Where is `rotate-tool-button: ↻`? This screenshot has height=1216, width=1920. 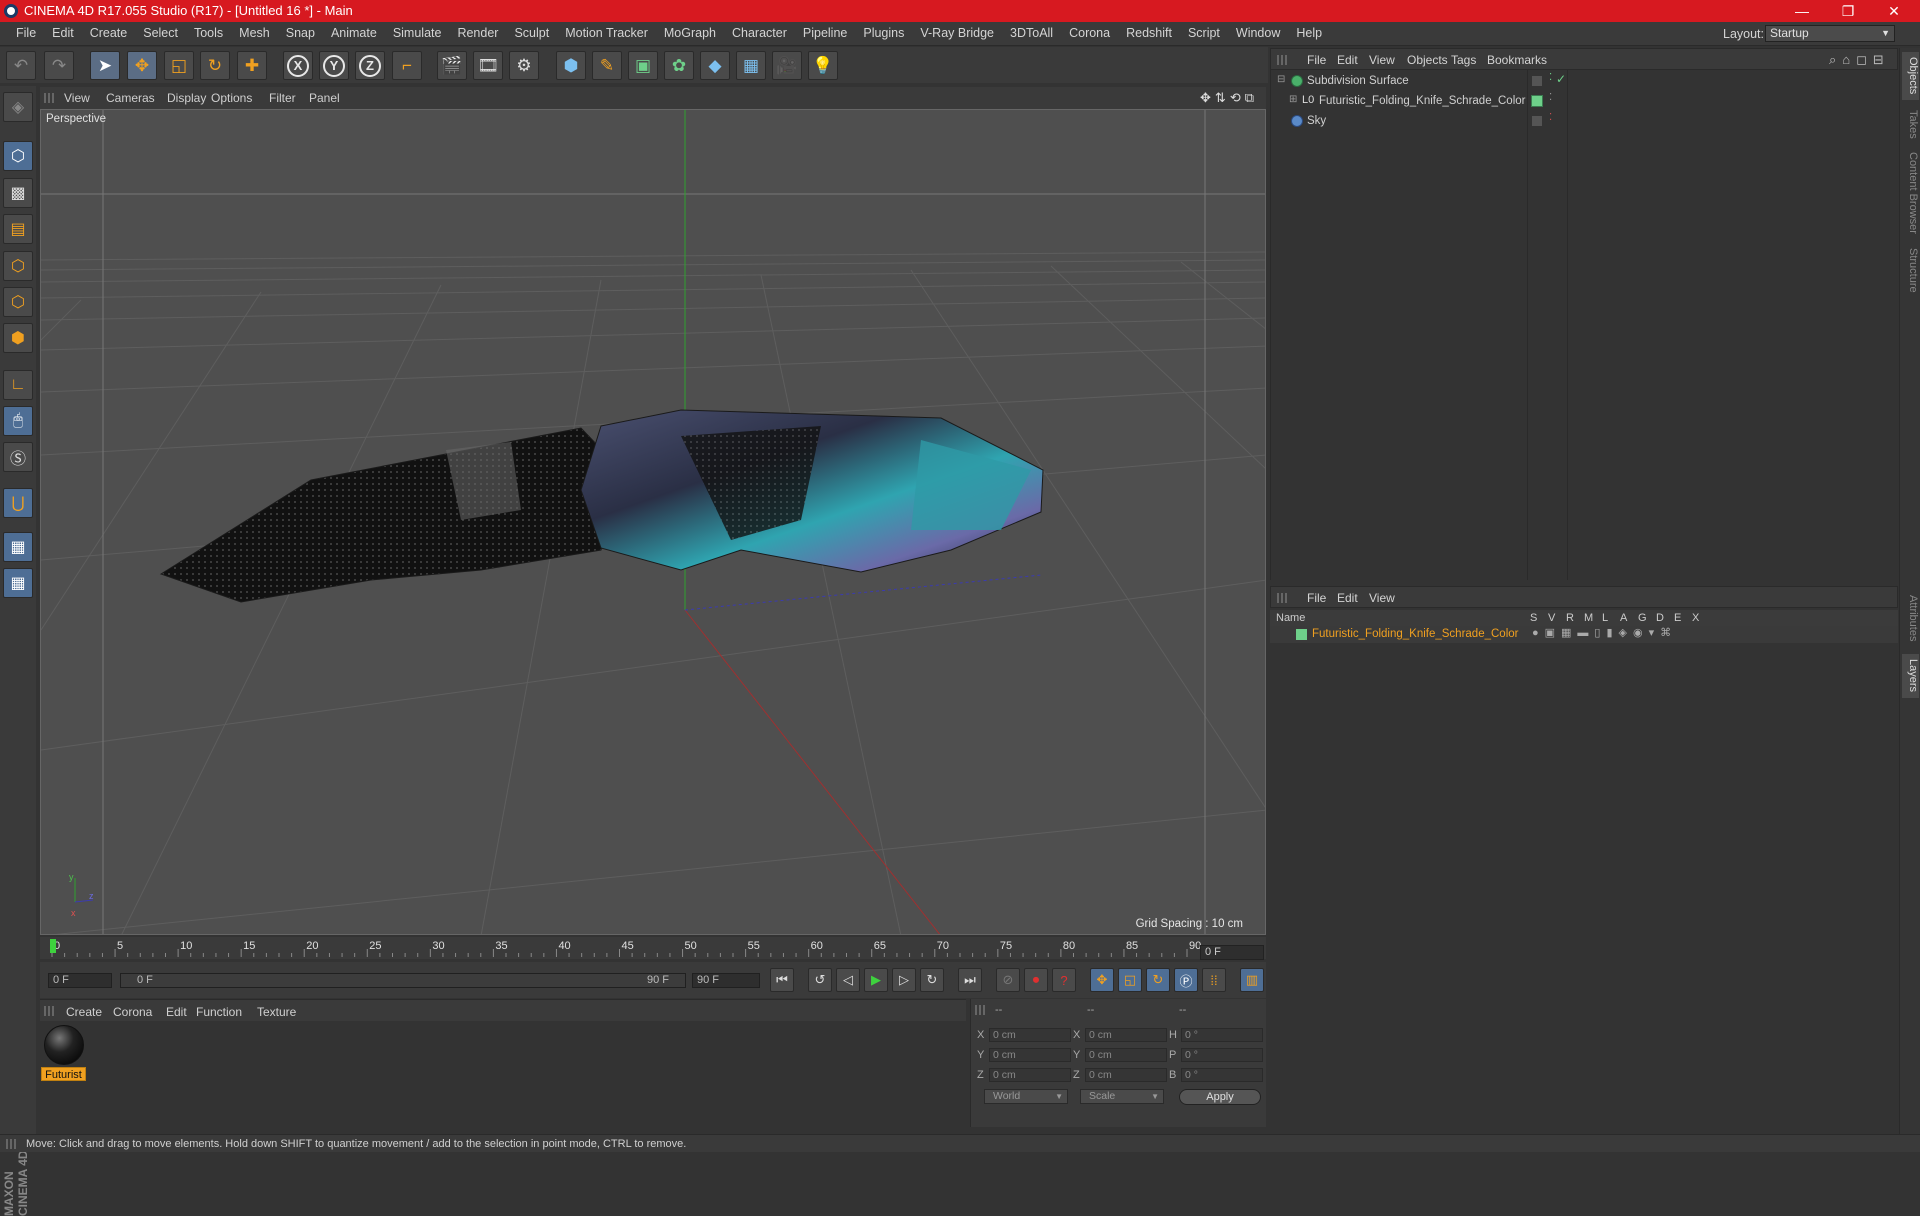 rotate-tool-button: ↻ is located at coordinates (215, 65).